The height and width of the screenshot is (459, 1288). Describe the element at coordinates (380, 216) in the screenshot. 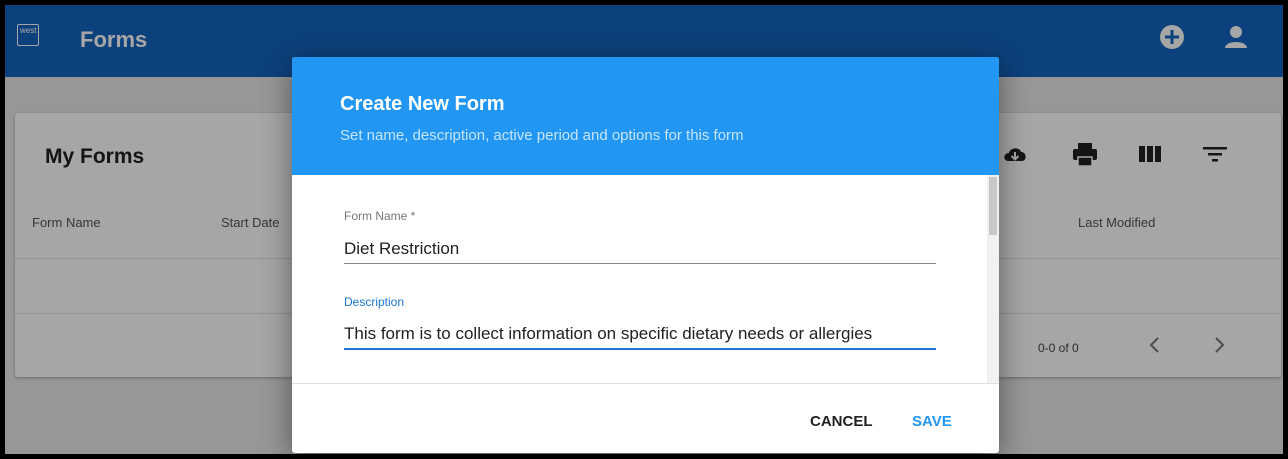

I see `form-name-label: Form Name *` at that location.